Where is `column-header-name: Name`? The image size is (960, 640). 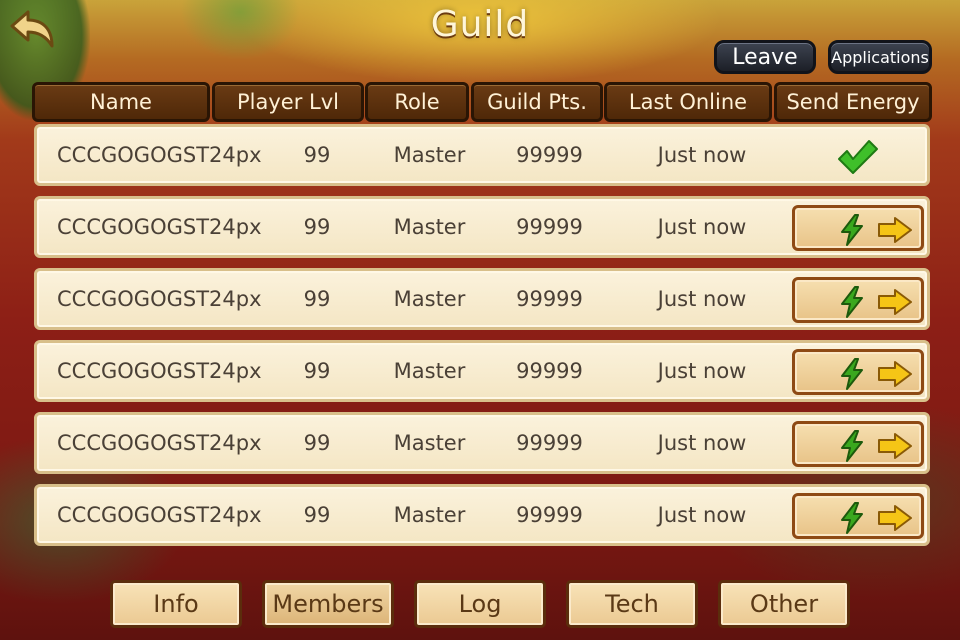
column-header-name: Name is located at coordinates (121, 102).